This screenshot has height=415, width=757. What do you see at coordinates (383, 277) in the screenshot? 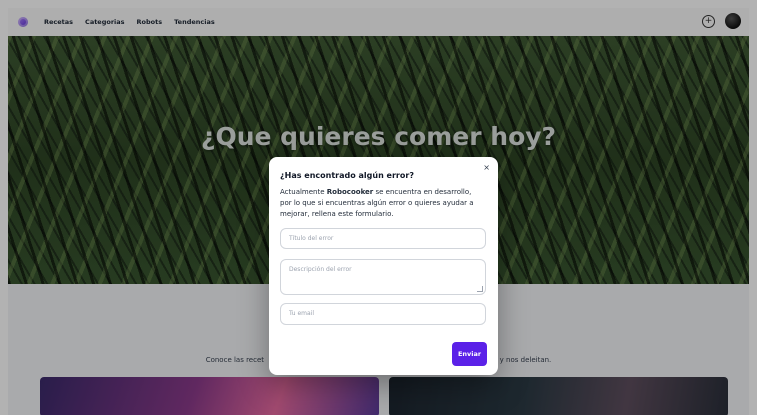
I see `error-description-textarea: Descripción del error` at bounding box center [383, 277].